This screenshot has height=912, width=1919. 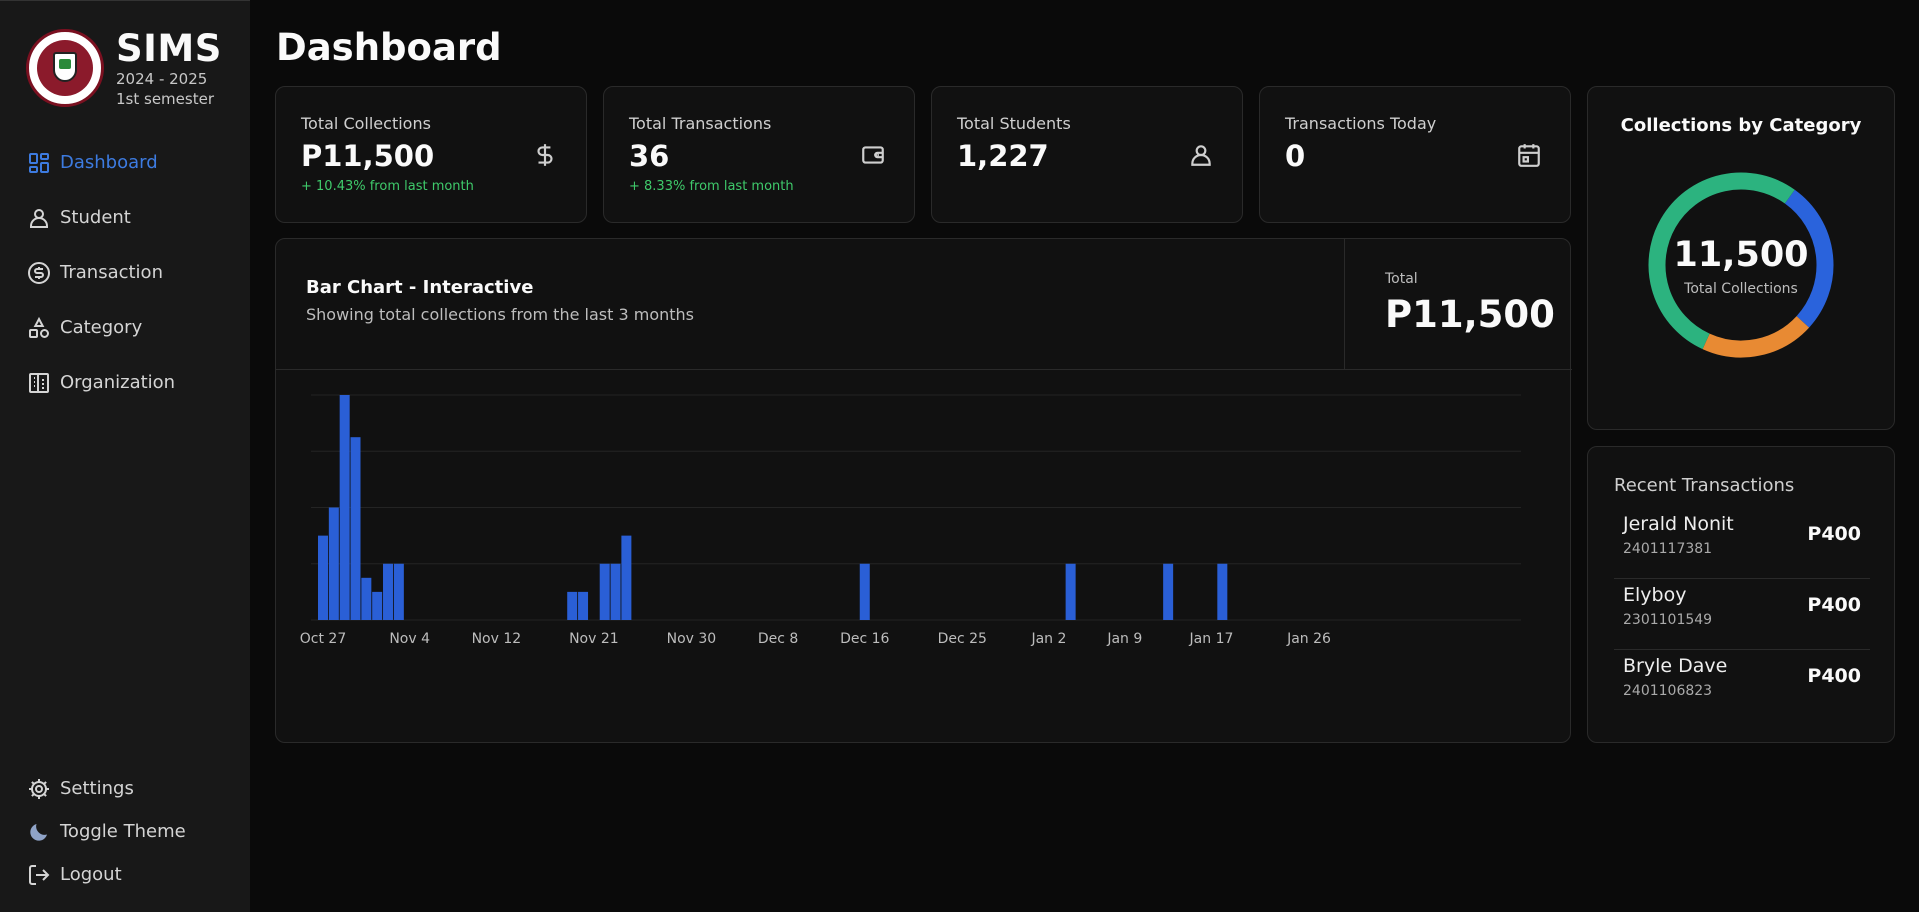 I want to click on sidebar-item-label: Toggle Theme, so click(x=123, y=831).